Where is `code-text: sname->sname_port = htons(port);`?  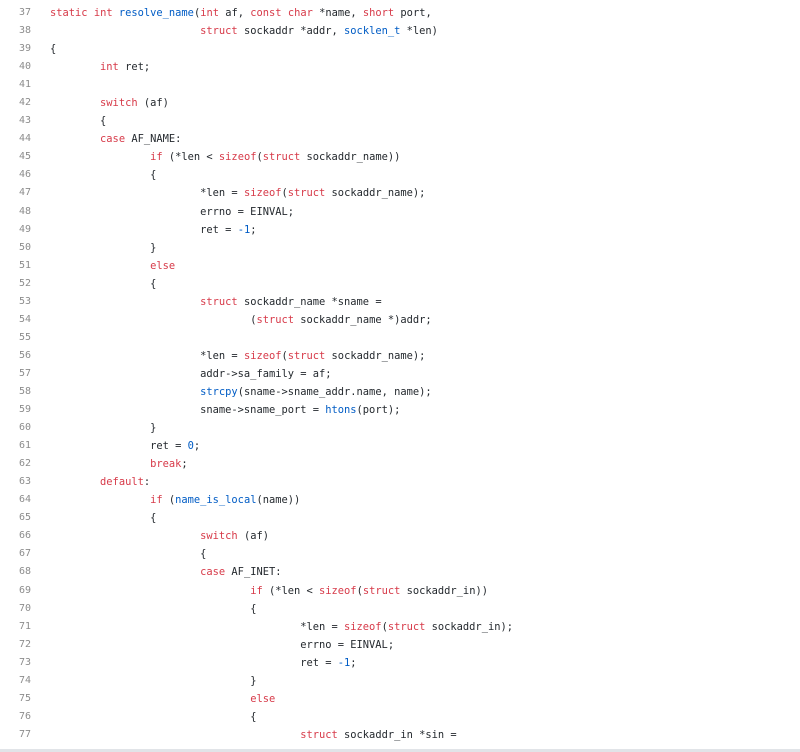 code-text: sname->sname_port = htons(port); is located at coordinates (425, 410).